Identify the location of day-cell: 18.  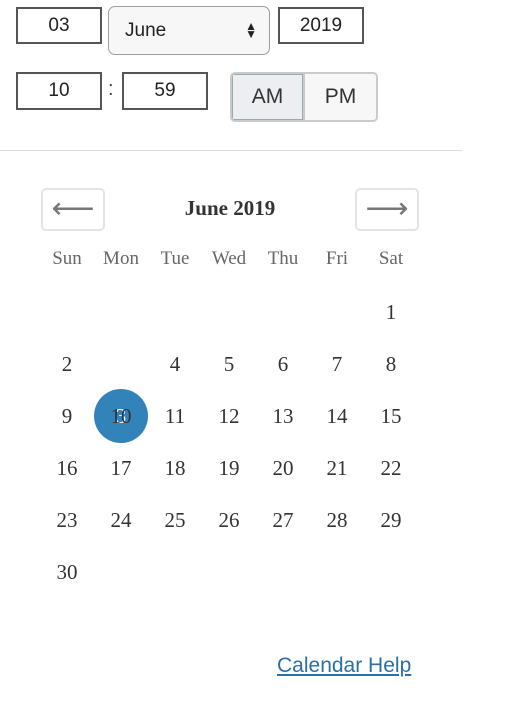
(175, 468).